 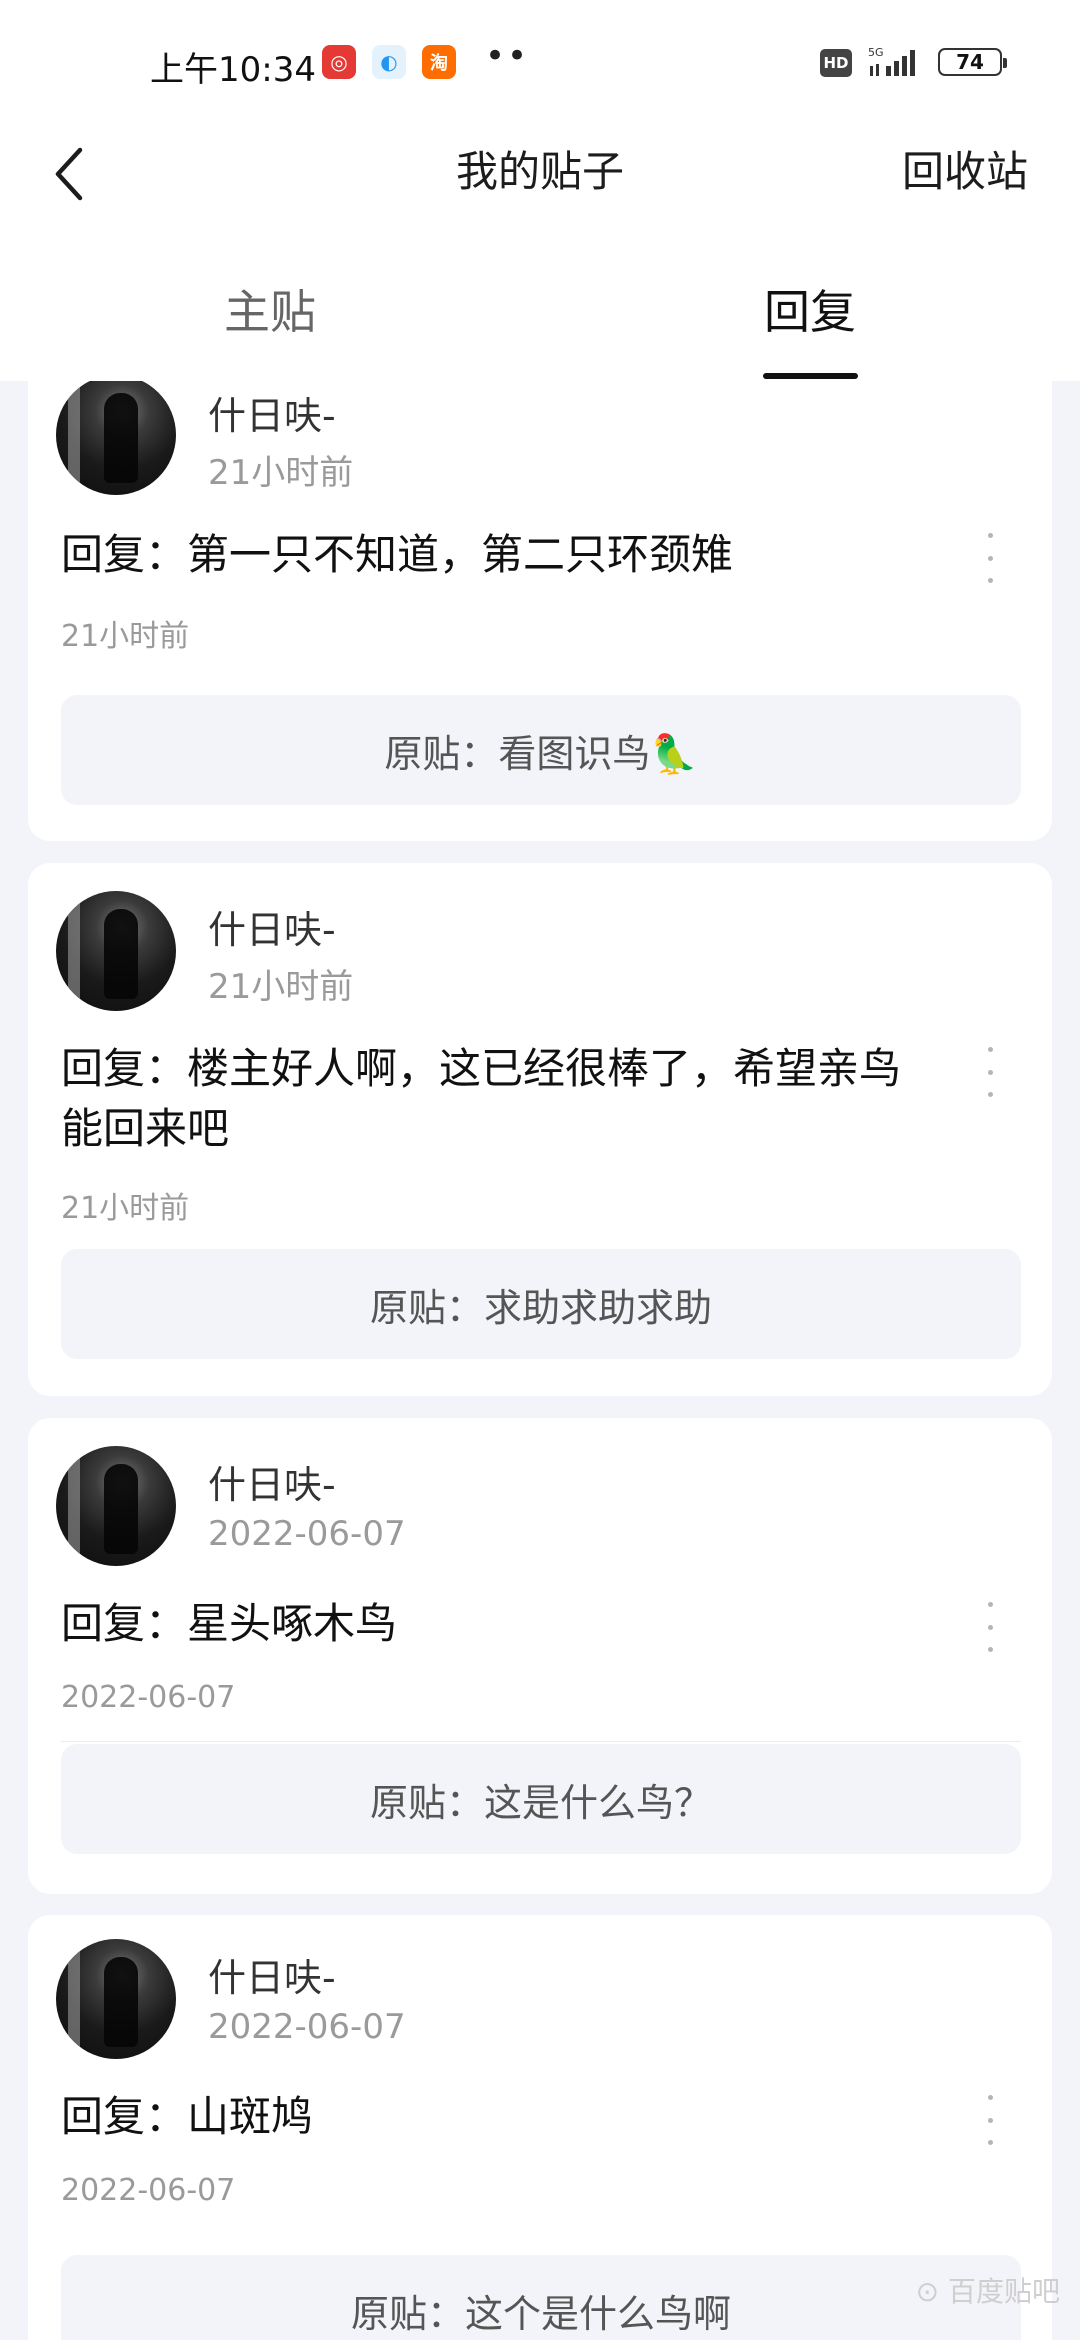 I want to click on reply-text: 回复：第一只不知道，第二只环颈雉, so click(x=496, y=555).